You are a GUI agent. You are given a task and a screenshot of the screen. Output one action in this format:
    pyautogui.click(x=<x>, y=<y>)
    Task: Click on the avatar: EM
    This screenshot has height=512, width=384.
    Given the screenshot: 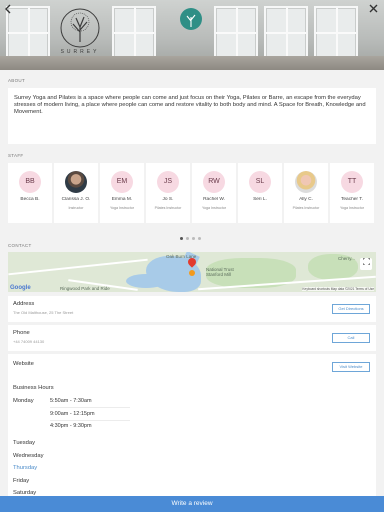 What is the action you would take?
    pyautogui.click(x=122, y=182)
    